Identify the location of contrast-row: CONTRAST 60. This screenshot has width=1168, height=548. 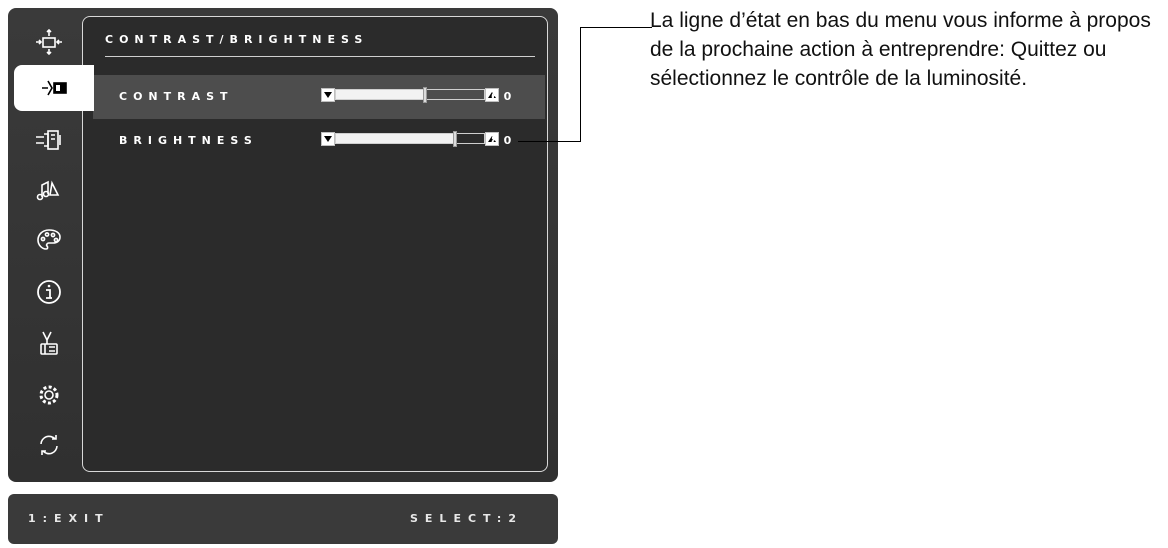
(319, 97).